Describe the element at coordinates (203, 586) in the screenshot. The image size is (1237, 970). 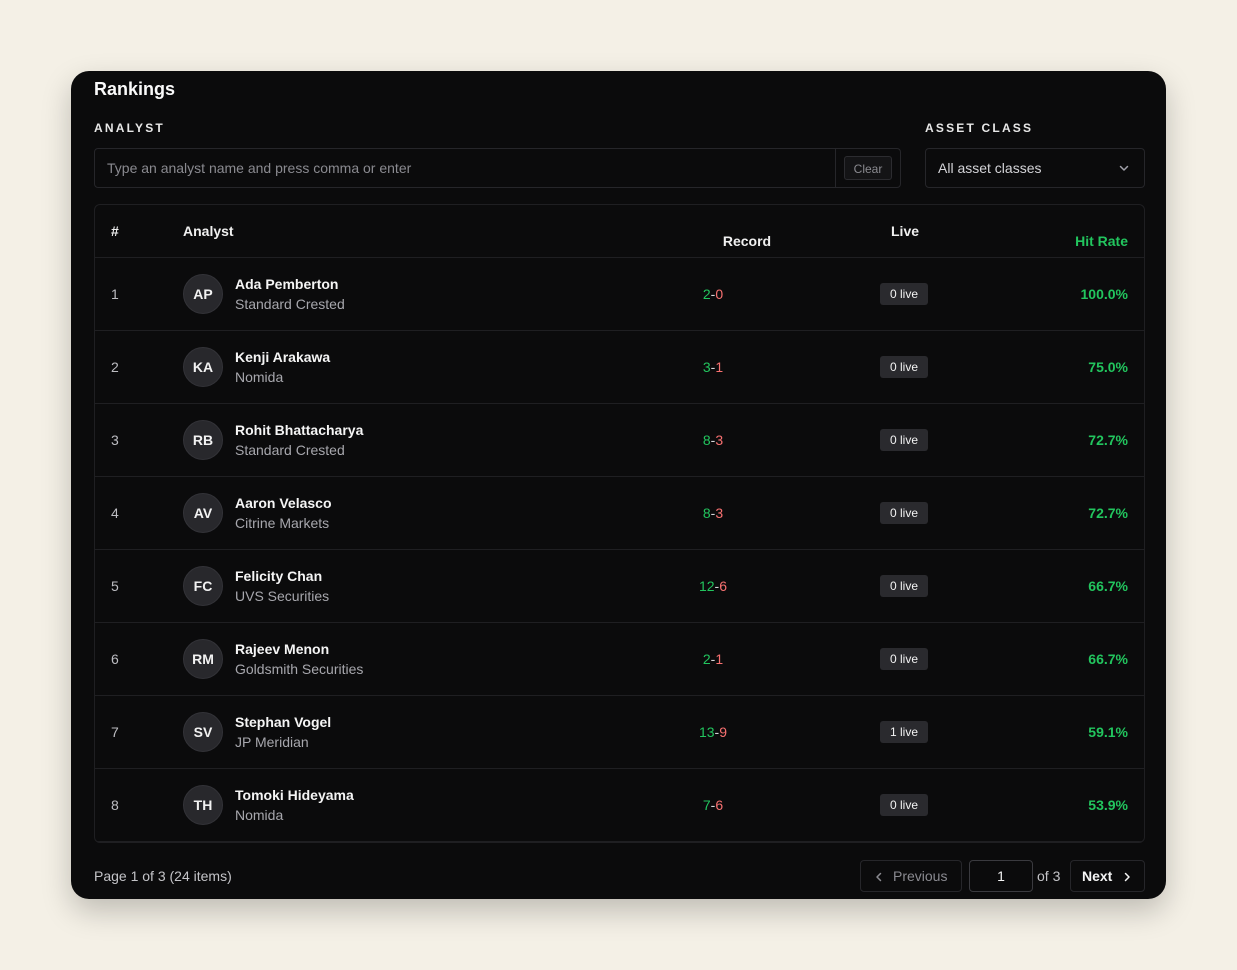
I see `avatar: FC` at that location.